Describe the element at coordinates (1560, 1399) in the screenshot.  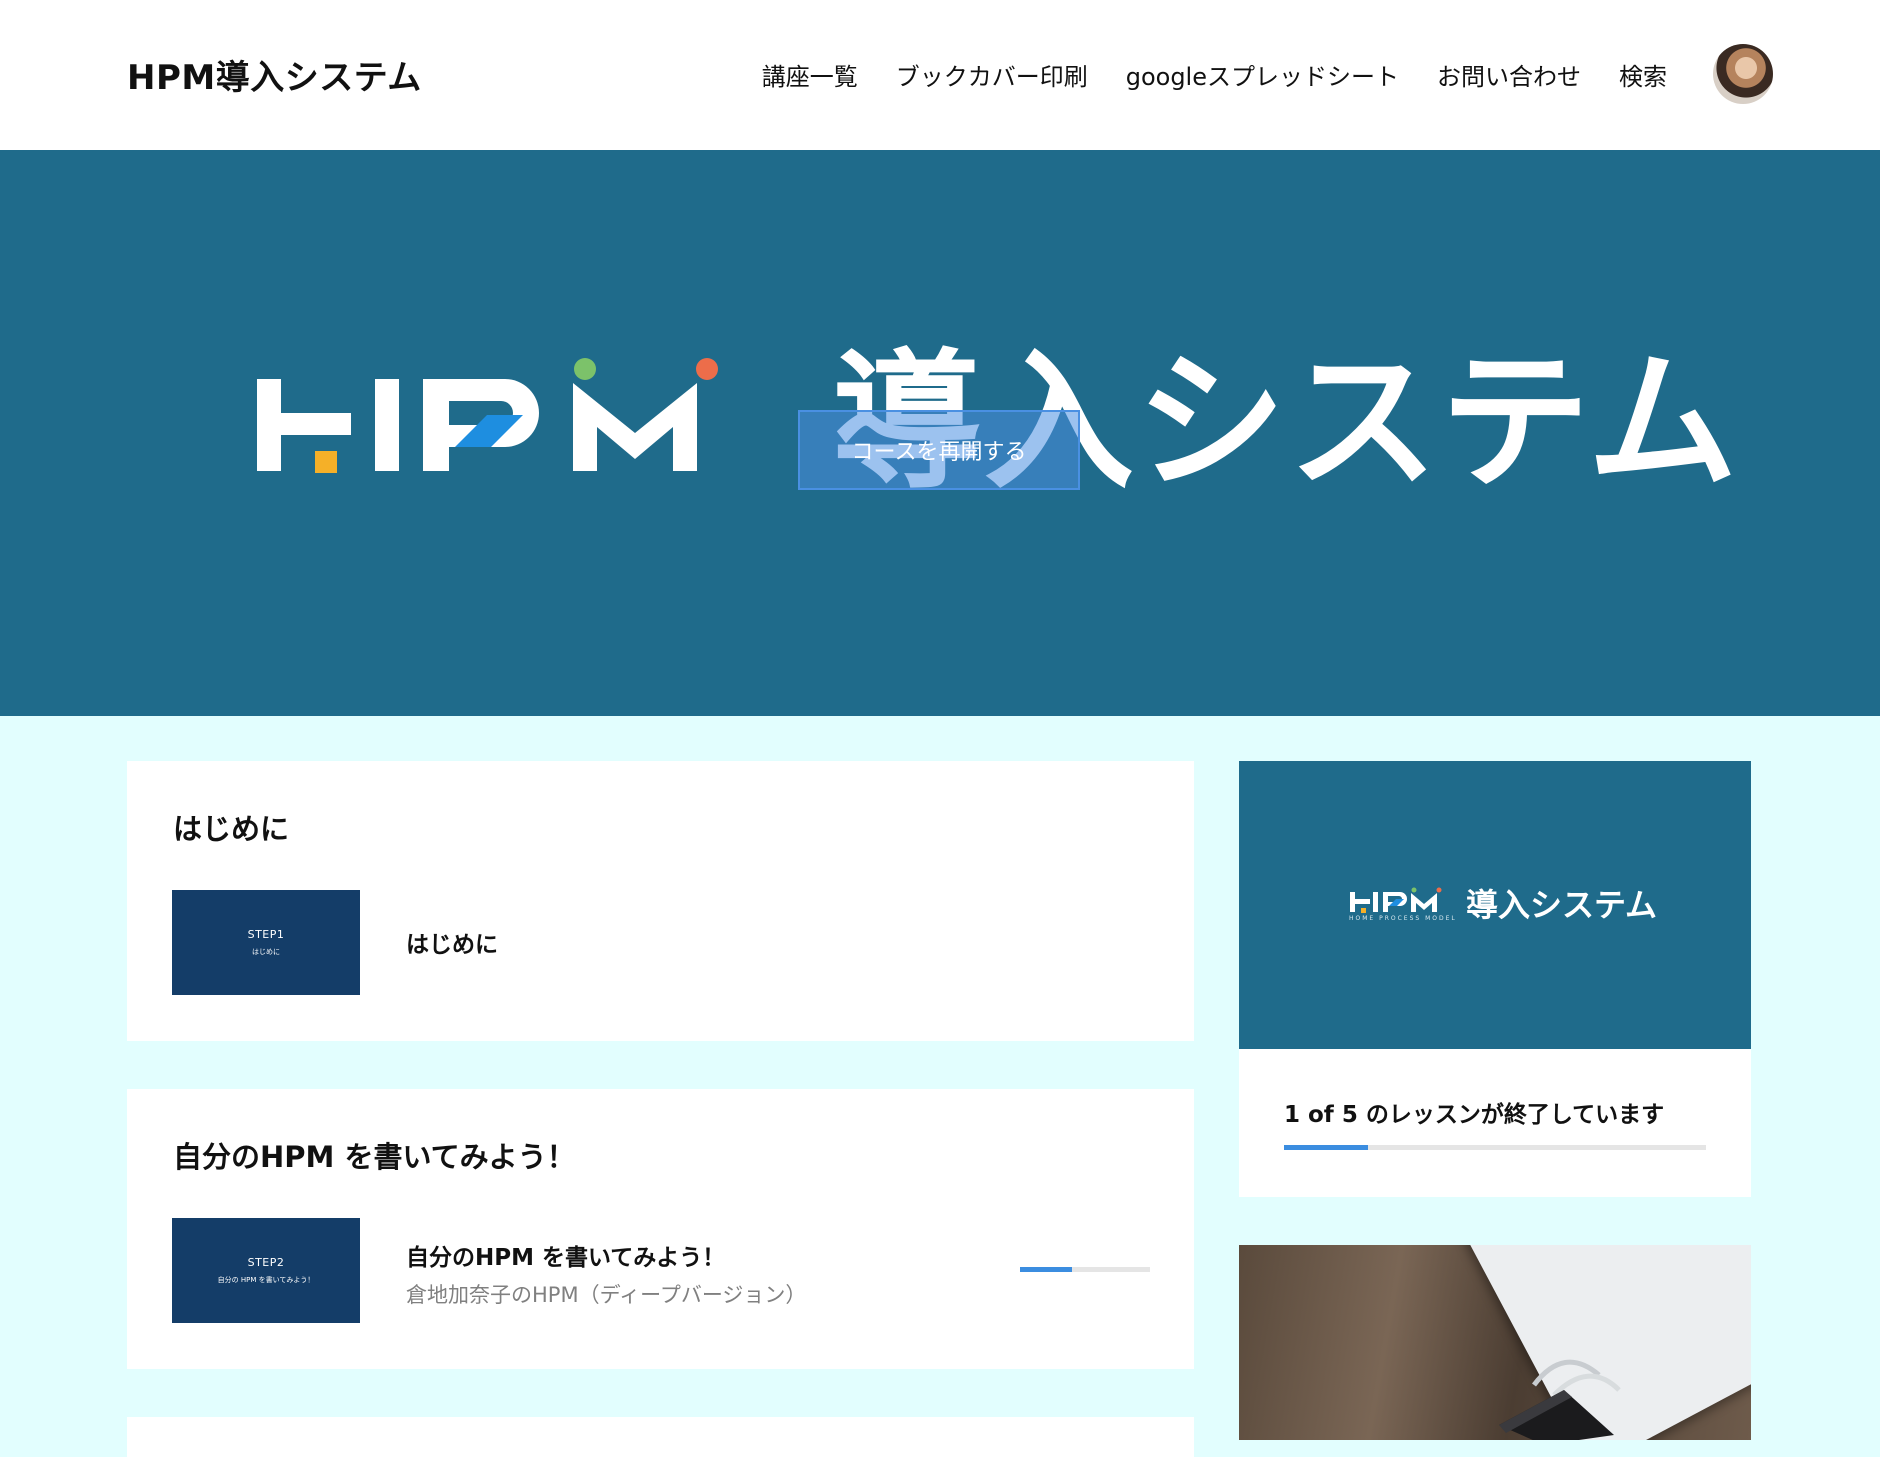
I see `binder-clip-icon` at that location.